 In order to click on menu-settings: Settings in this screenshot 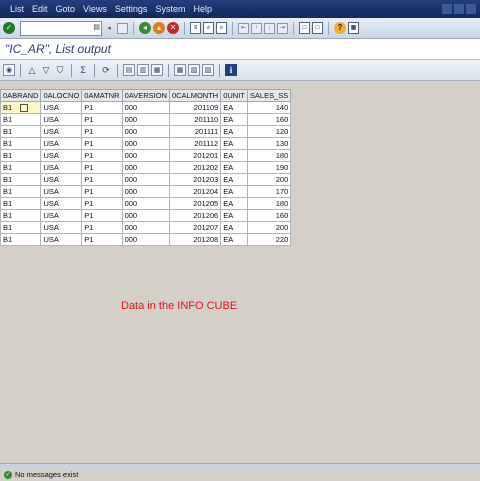, I will do `click(131, 9)`.